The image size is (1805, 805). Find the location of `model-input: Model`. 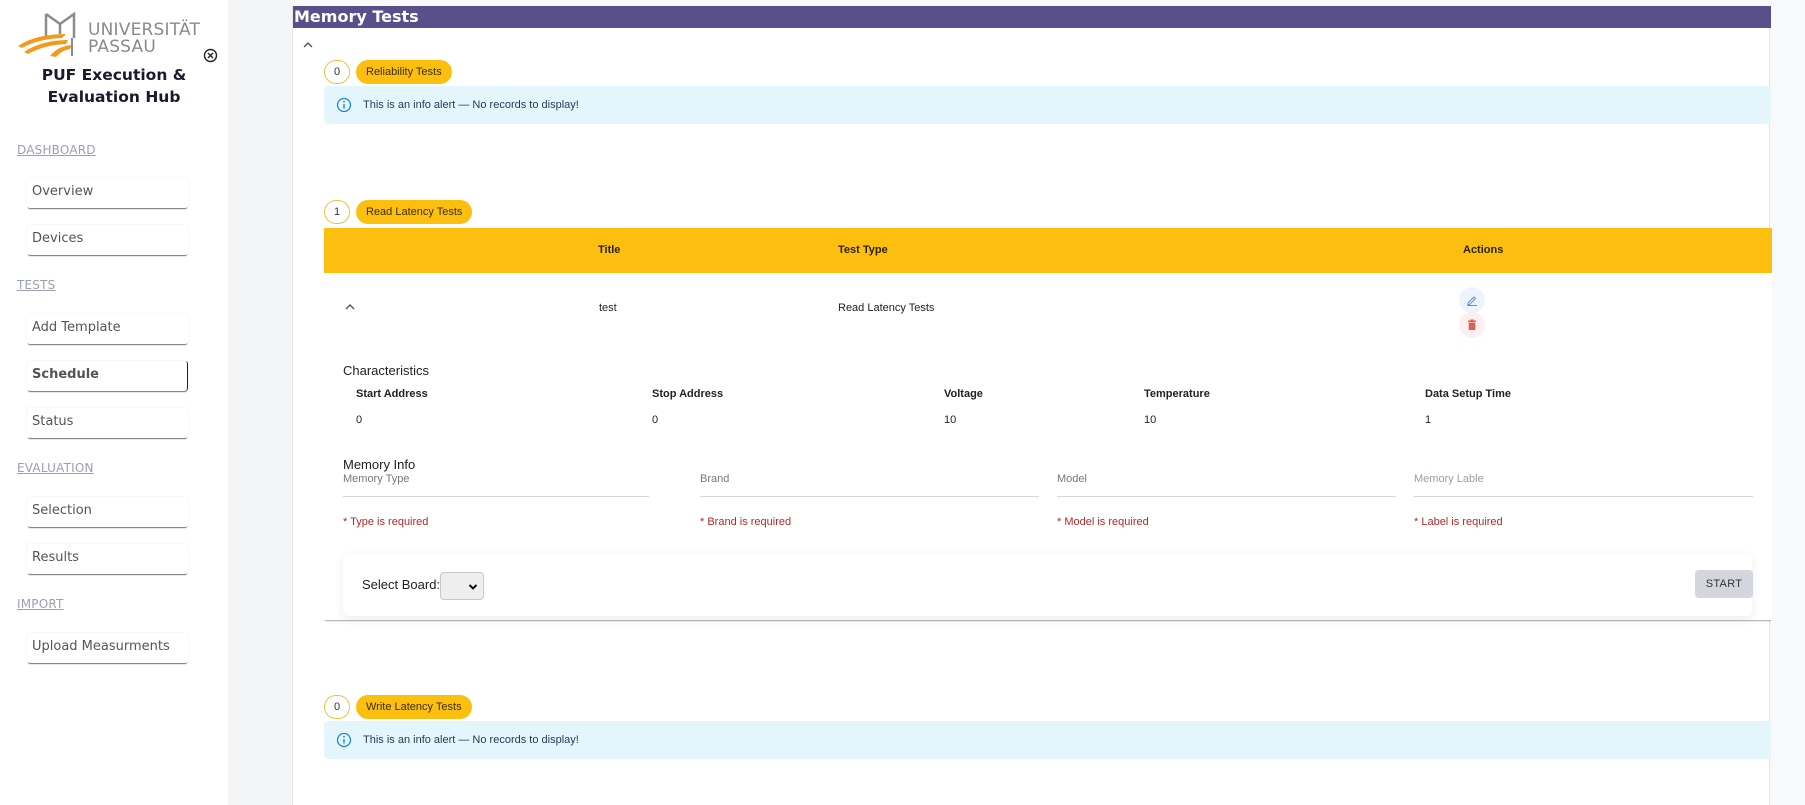

model-input: Model is located at coordinates (1226, 485).